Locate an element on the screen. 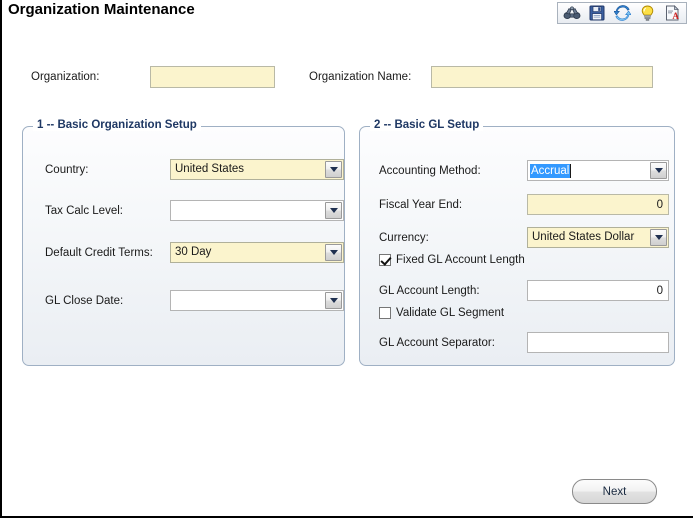 The width and height of the screenshot is (693, 518). panel-right-title: 2 -- Basic GL Setup is located at coordinates (427, 125).